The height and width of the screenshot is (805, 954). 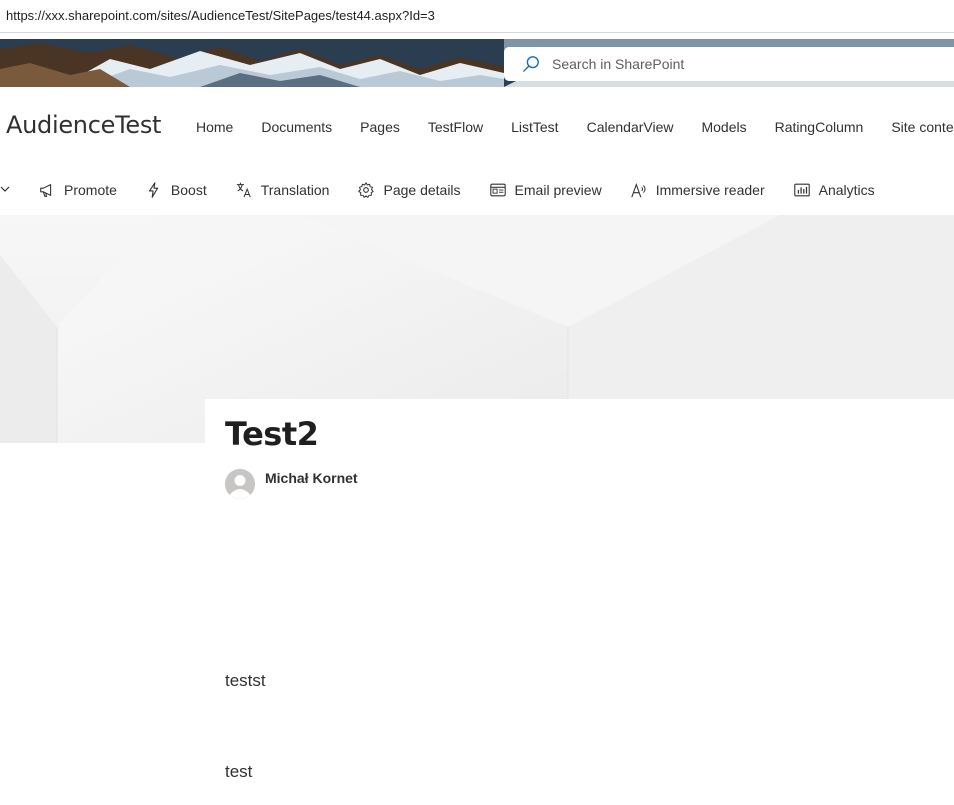 What do you see at coordinates (531, 64) in the screenshot?
I see `search-icon` at bounding box center [531, 64].